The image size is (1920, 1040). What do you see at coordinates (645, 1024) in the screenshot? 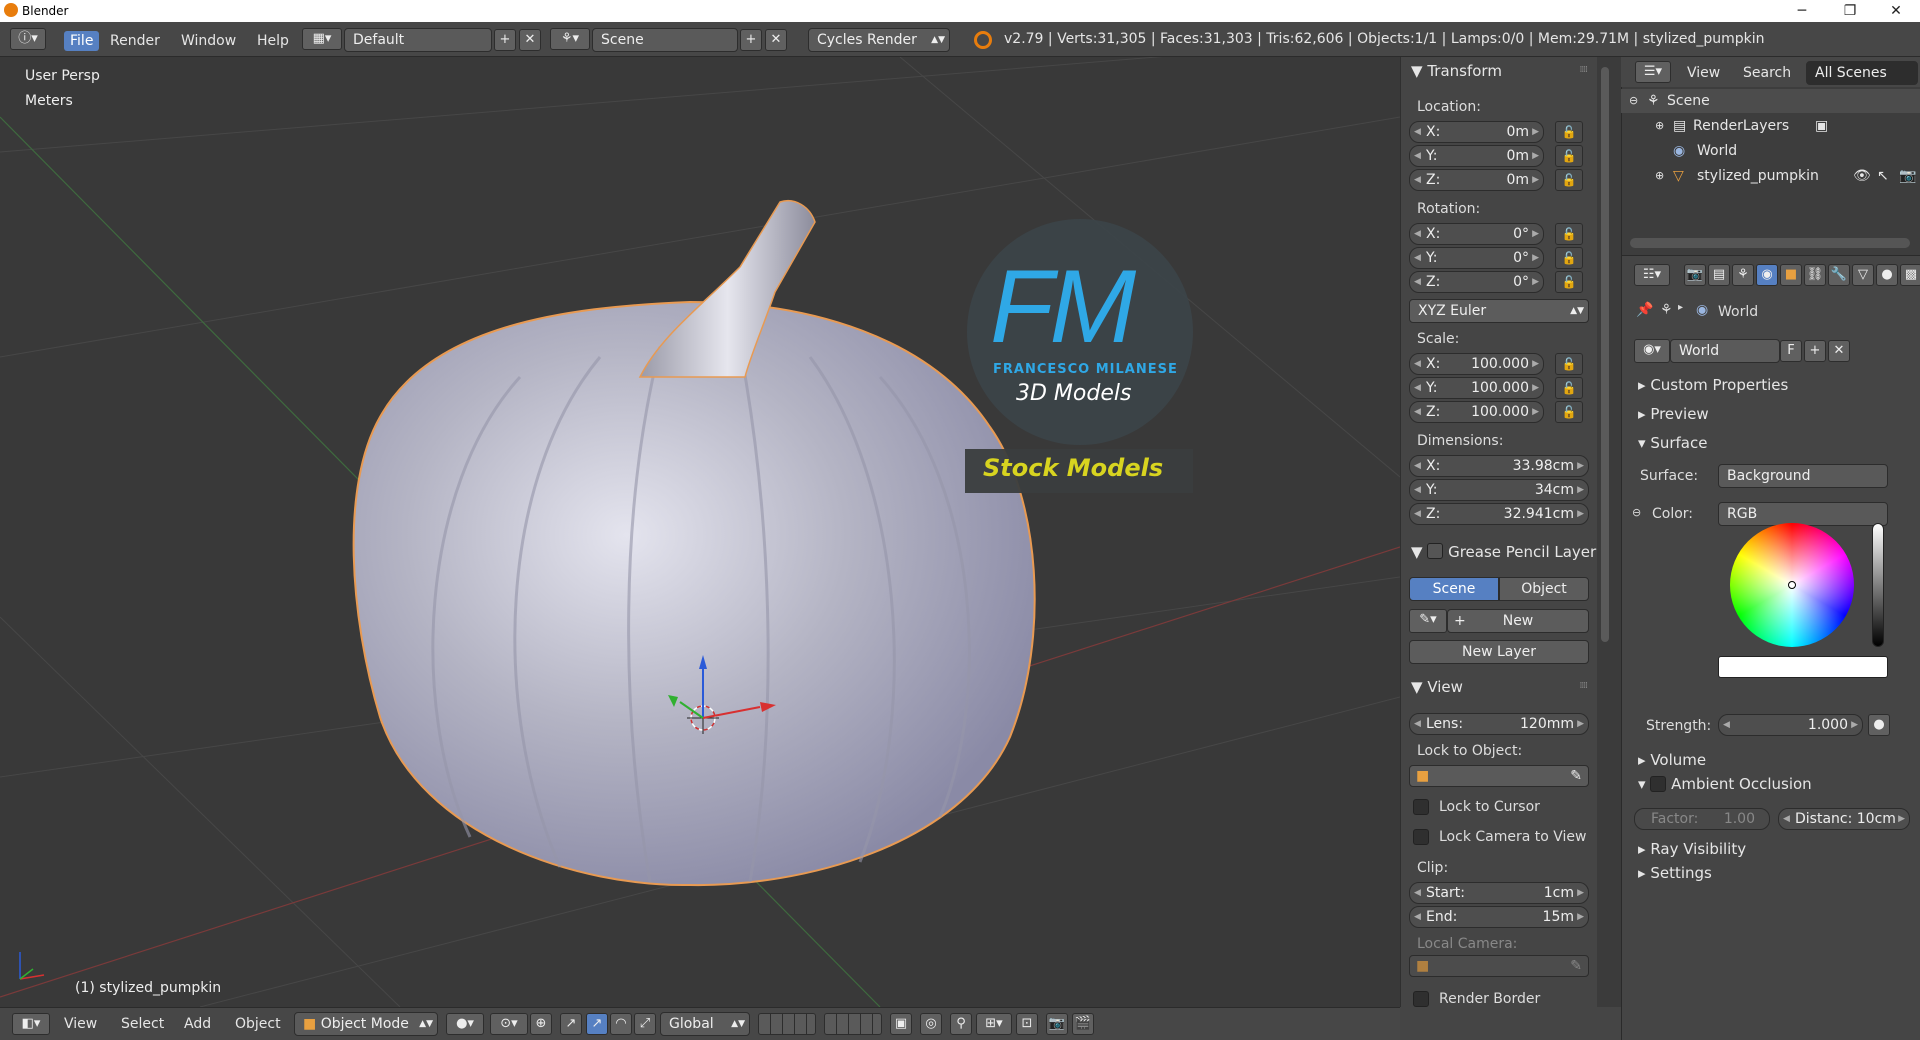
I see `scale-manipulator-icon: ⤢` at bounding box center [645, 1024].